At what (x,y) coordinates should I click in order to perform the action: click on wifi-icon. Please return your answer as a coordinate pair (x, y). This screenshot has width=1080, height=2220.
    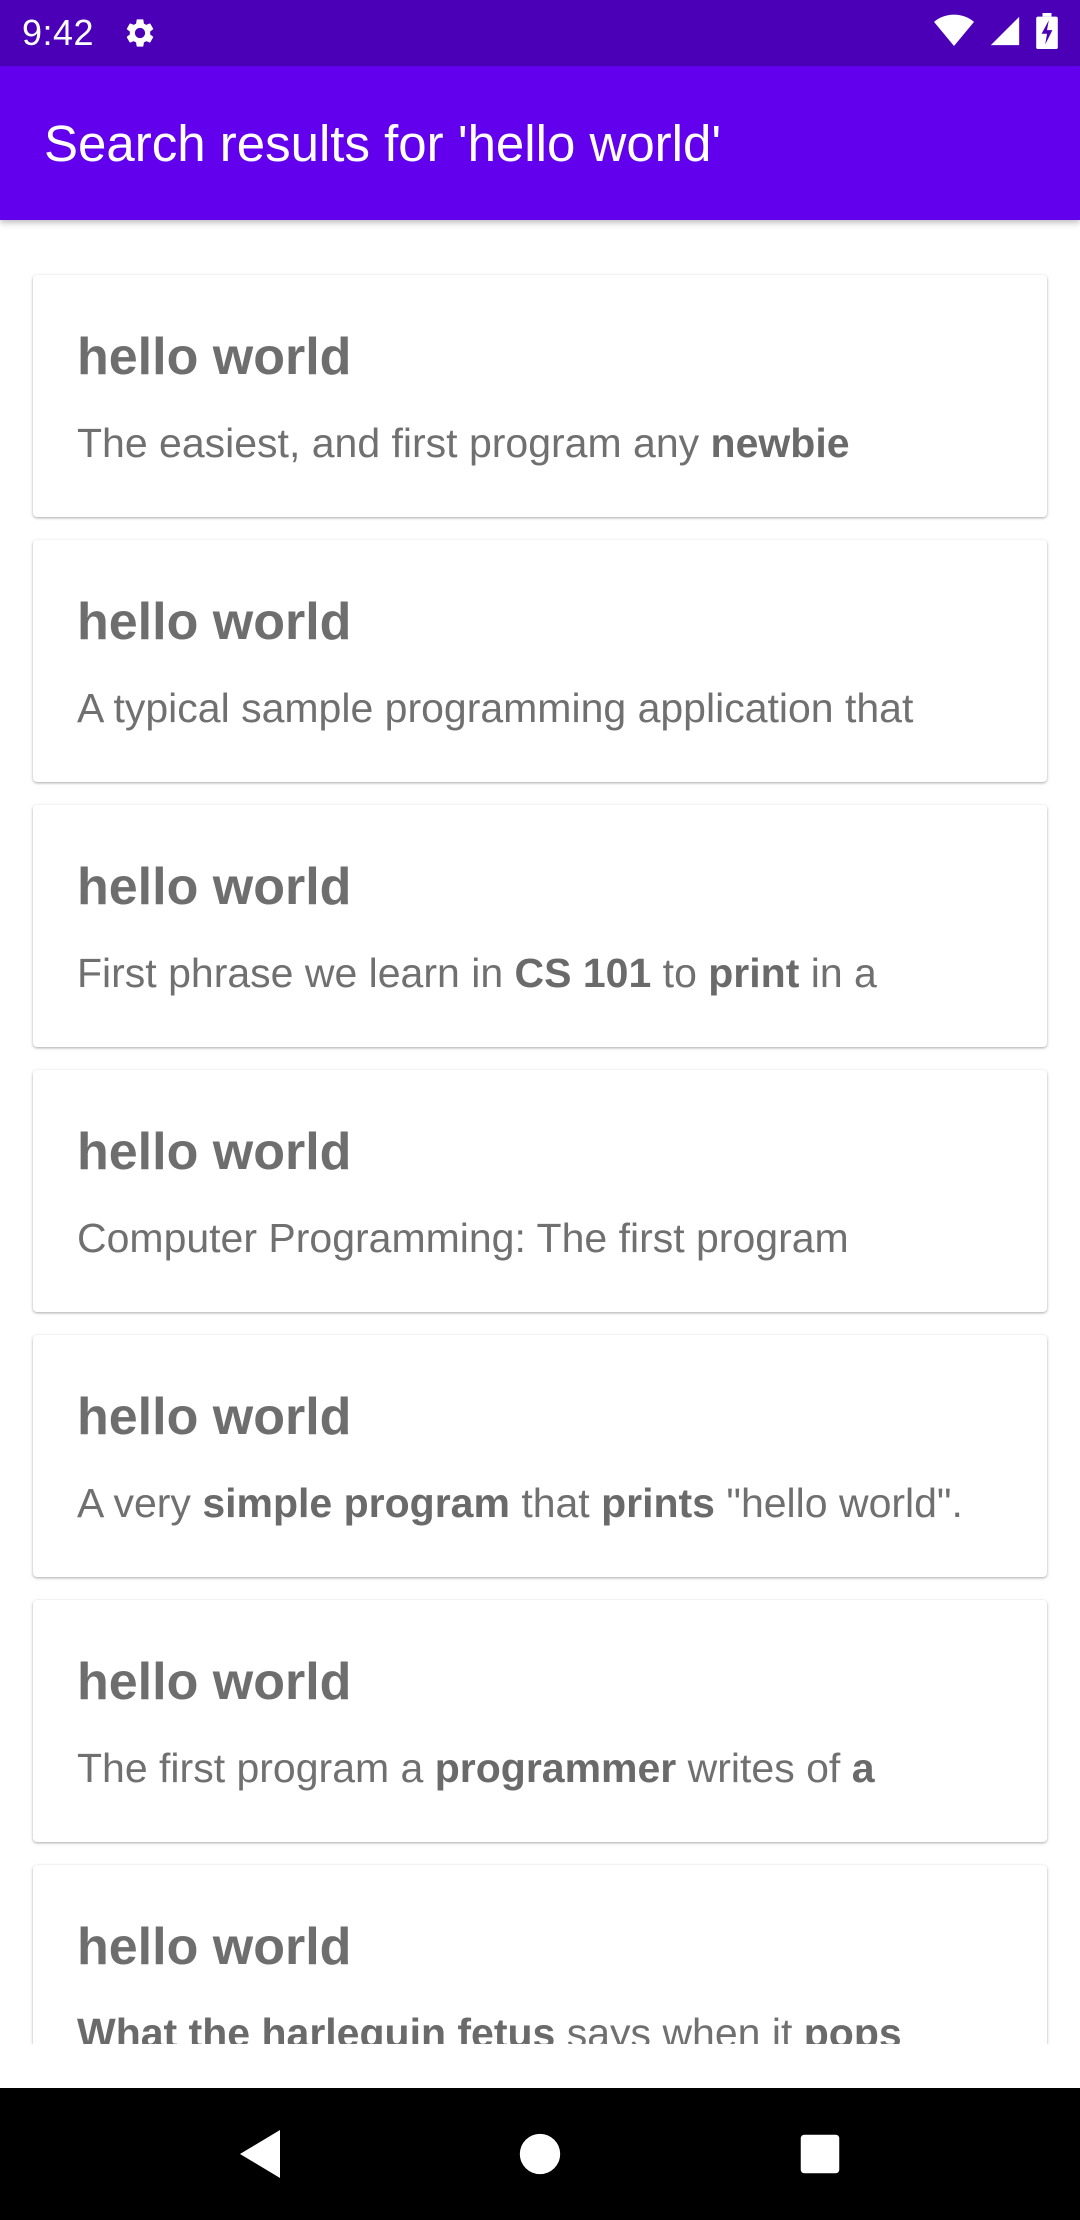
    Looking at the image, I should click on (954, 33).